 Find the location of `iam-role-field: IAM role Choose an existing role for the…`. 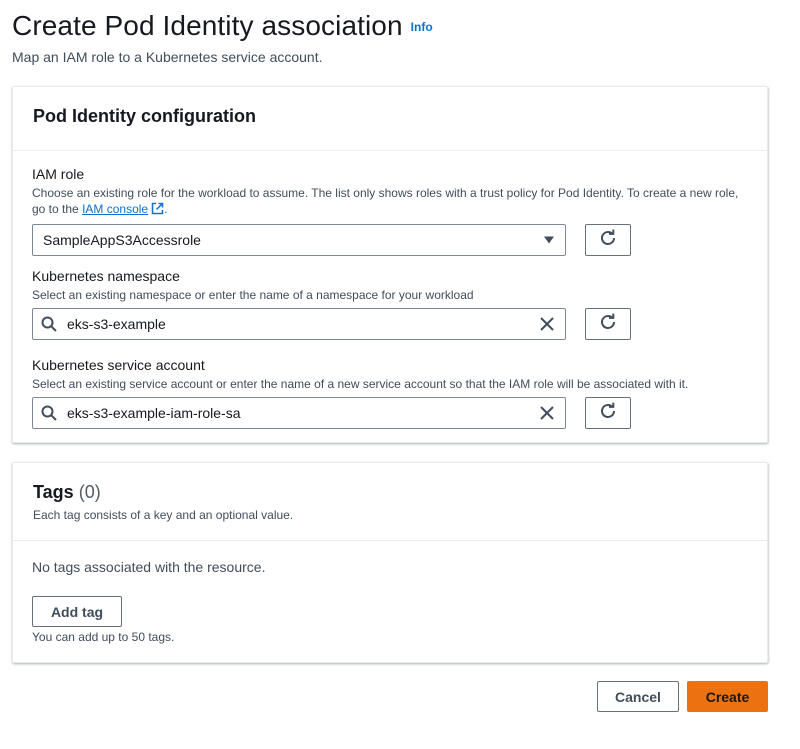

iam-role-field: IAM role Choose an existing role for the… is located at coordinates (389, 211).